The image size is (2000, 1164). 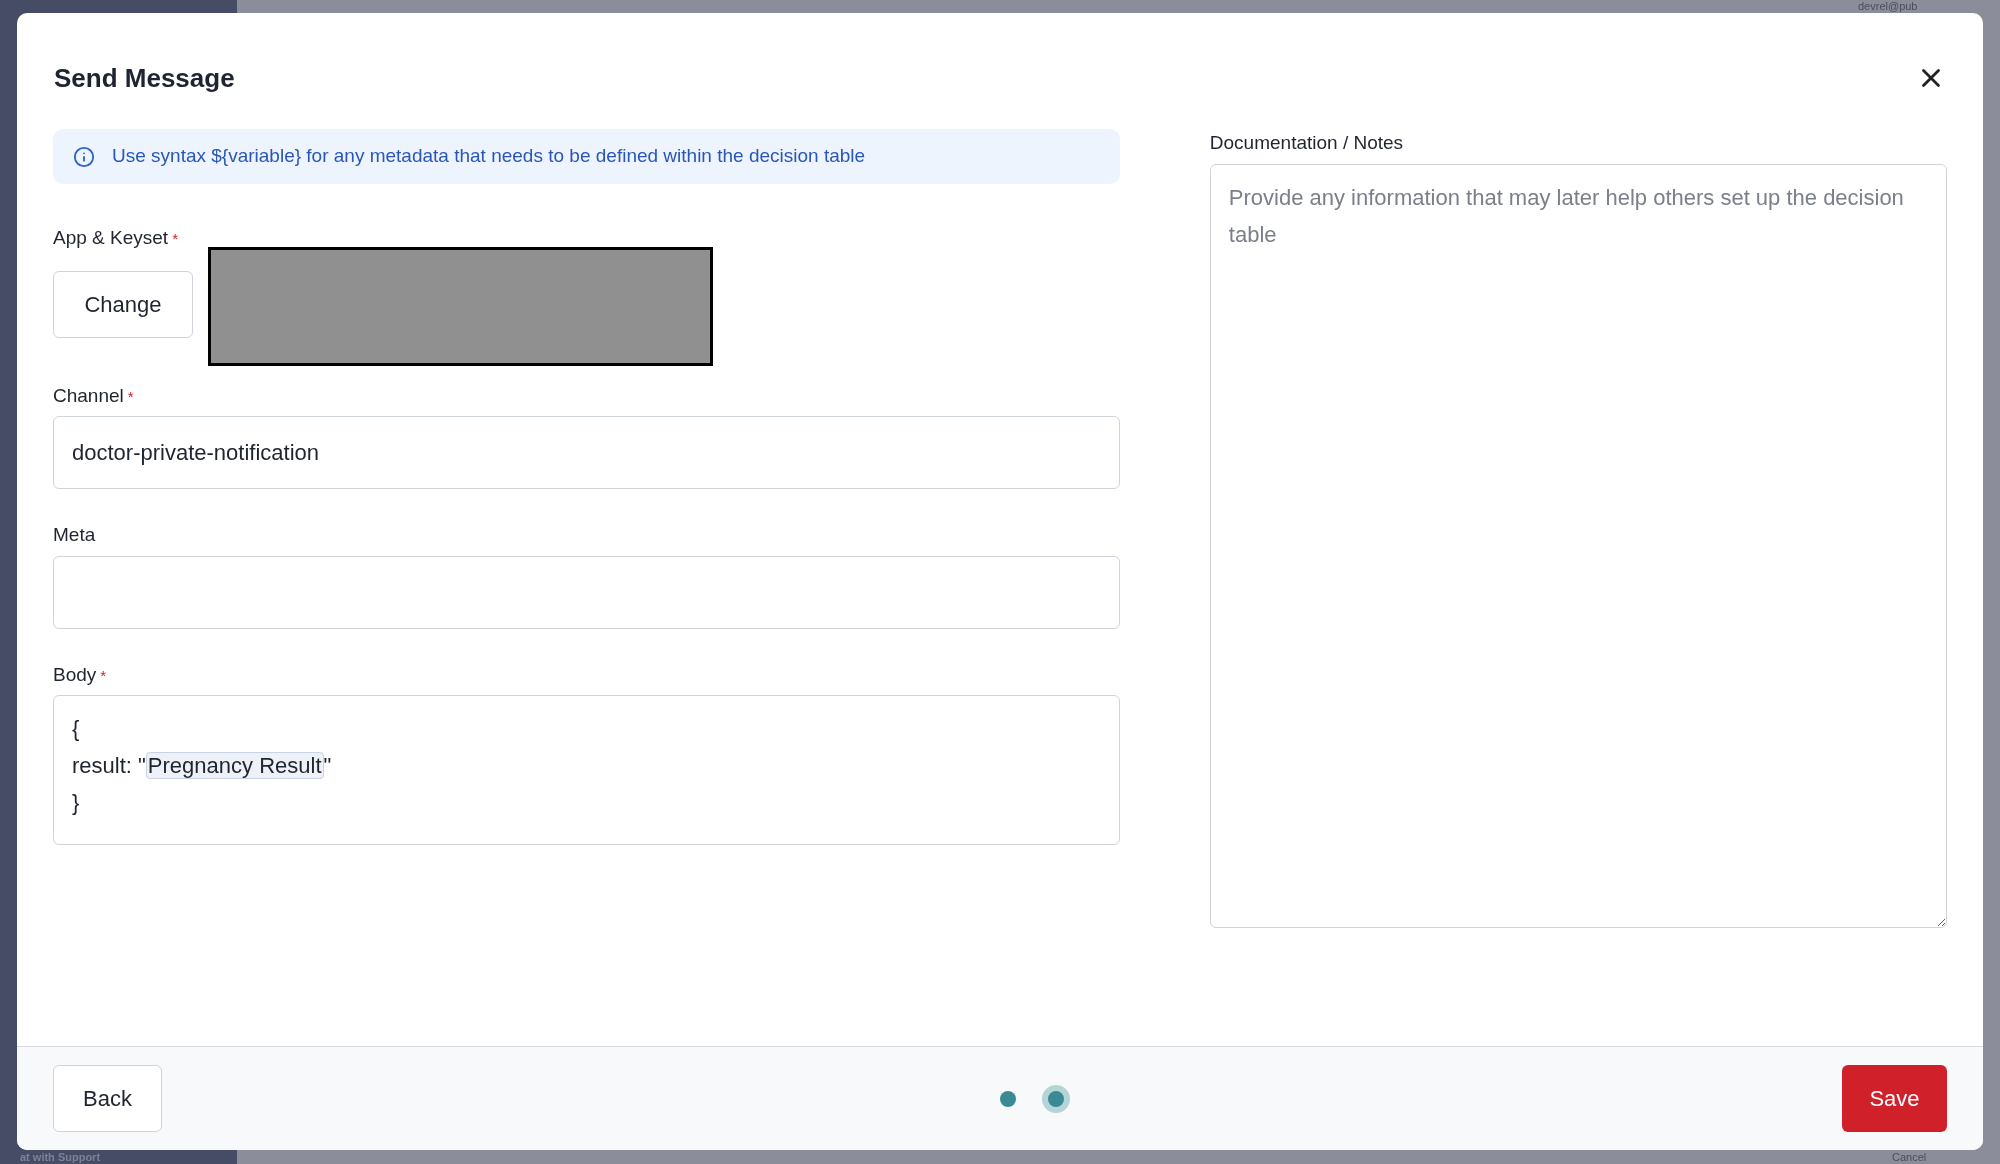 I want to click on change-button: Change, so click(x=123, y=304).